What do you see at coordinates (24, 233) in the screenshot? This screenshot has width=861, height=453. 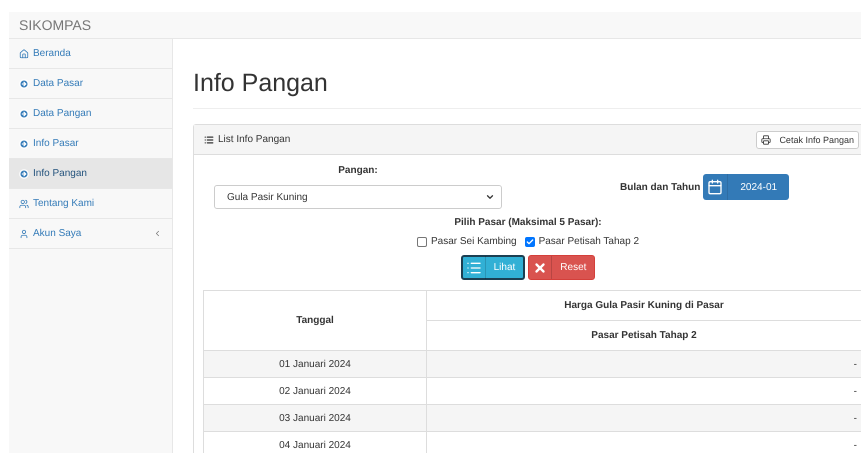 I see `user-icon` at bounding box center [24, 233].